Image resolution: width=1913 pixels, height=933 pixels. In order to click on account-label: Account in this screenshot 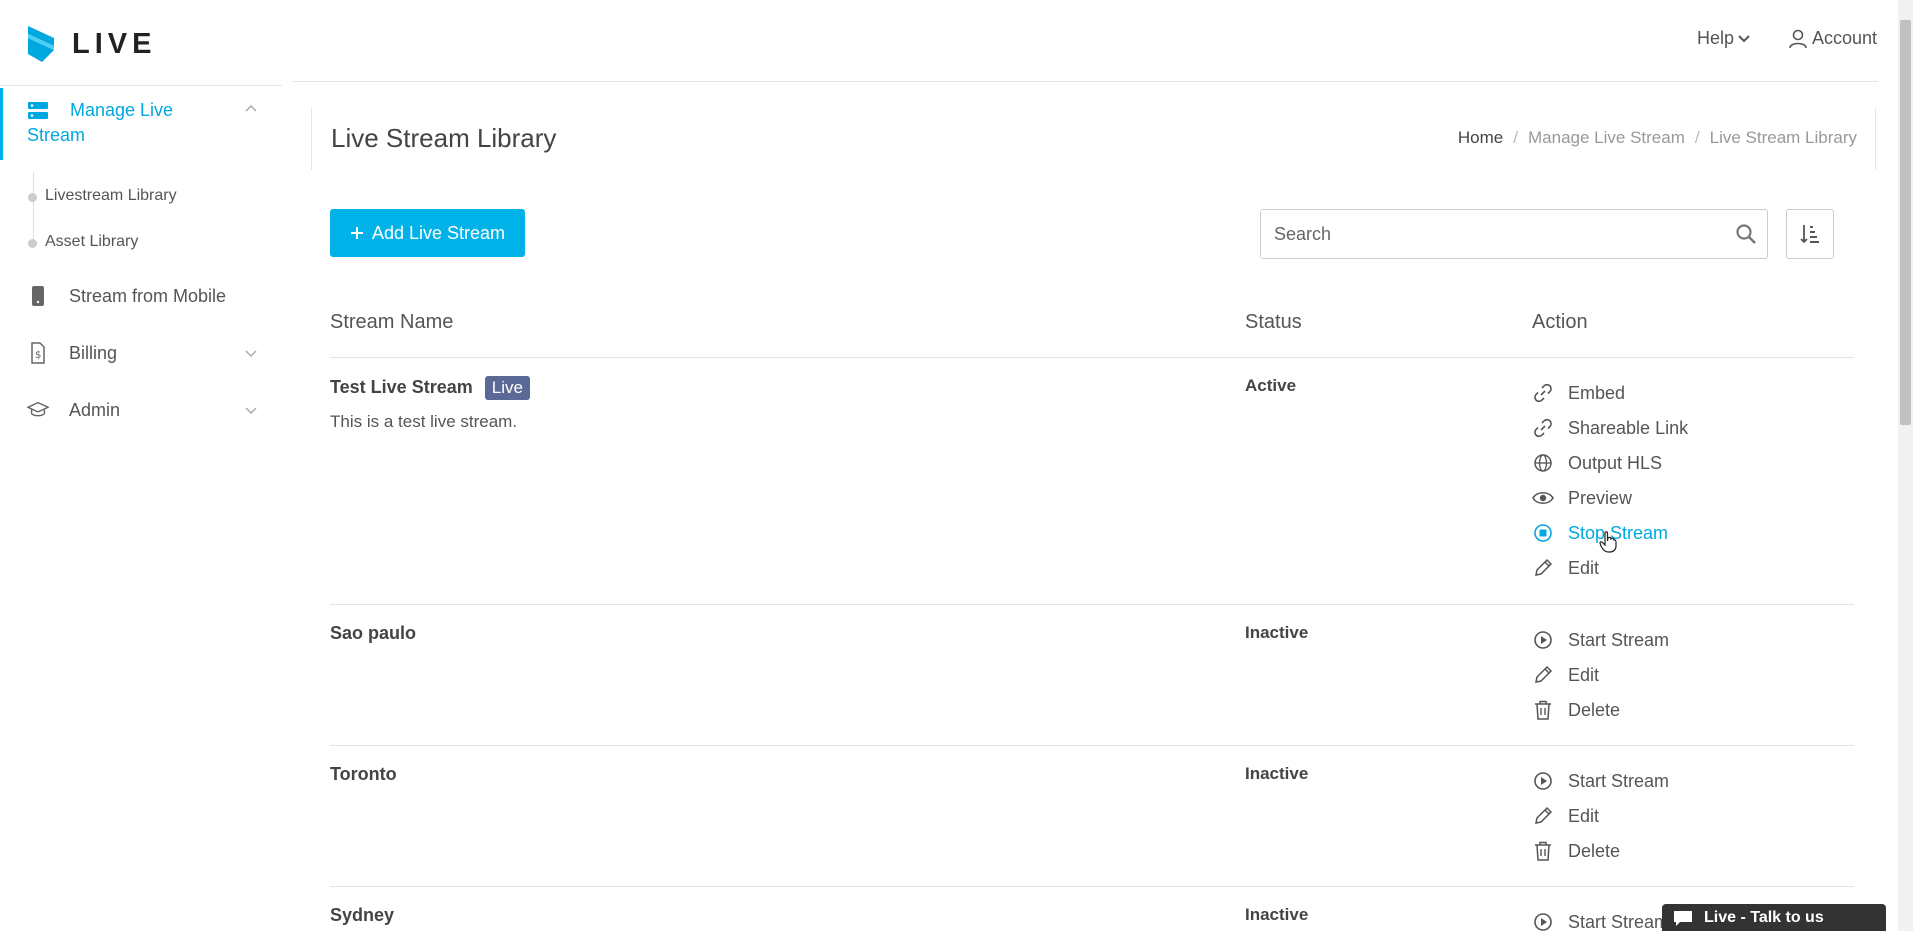, I will do `click(1845, 38)`.